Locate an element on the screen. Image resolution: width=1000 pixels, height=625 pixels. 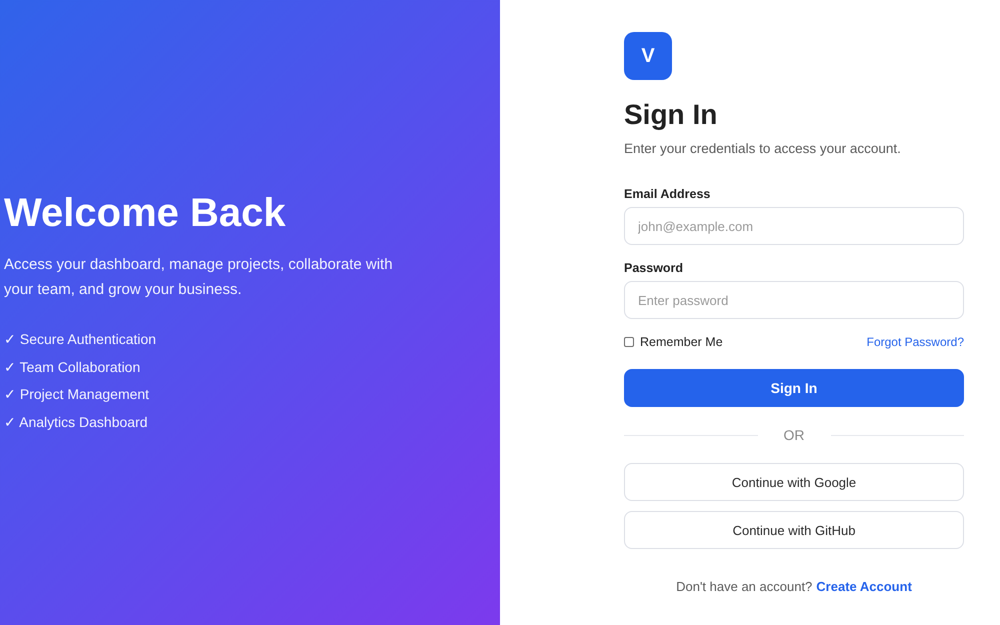
field-label: Email Address is located at coordinates (667, 194).